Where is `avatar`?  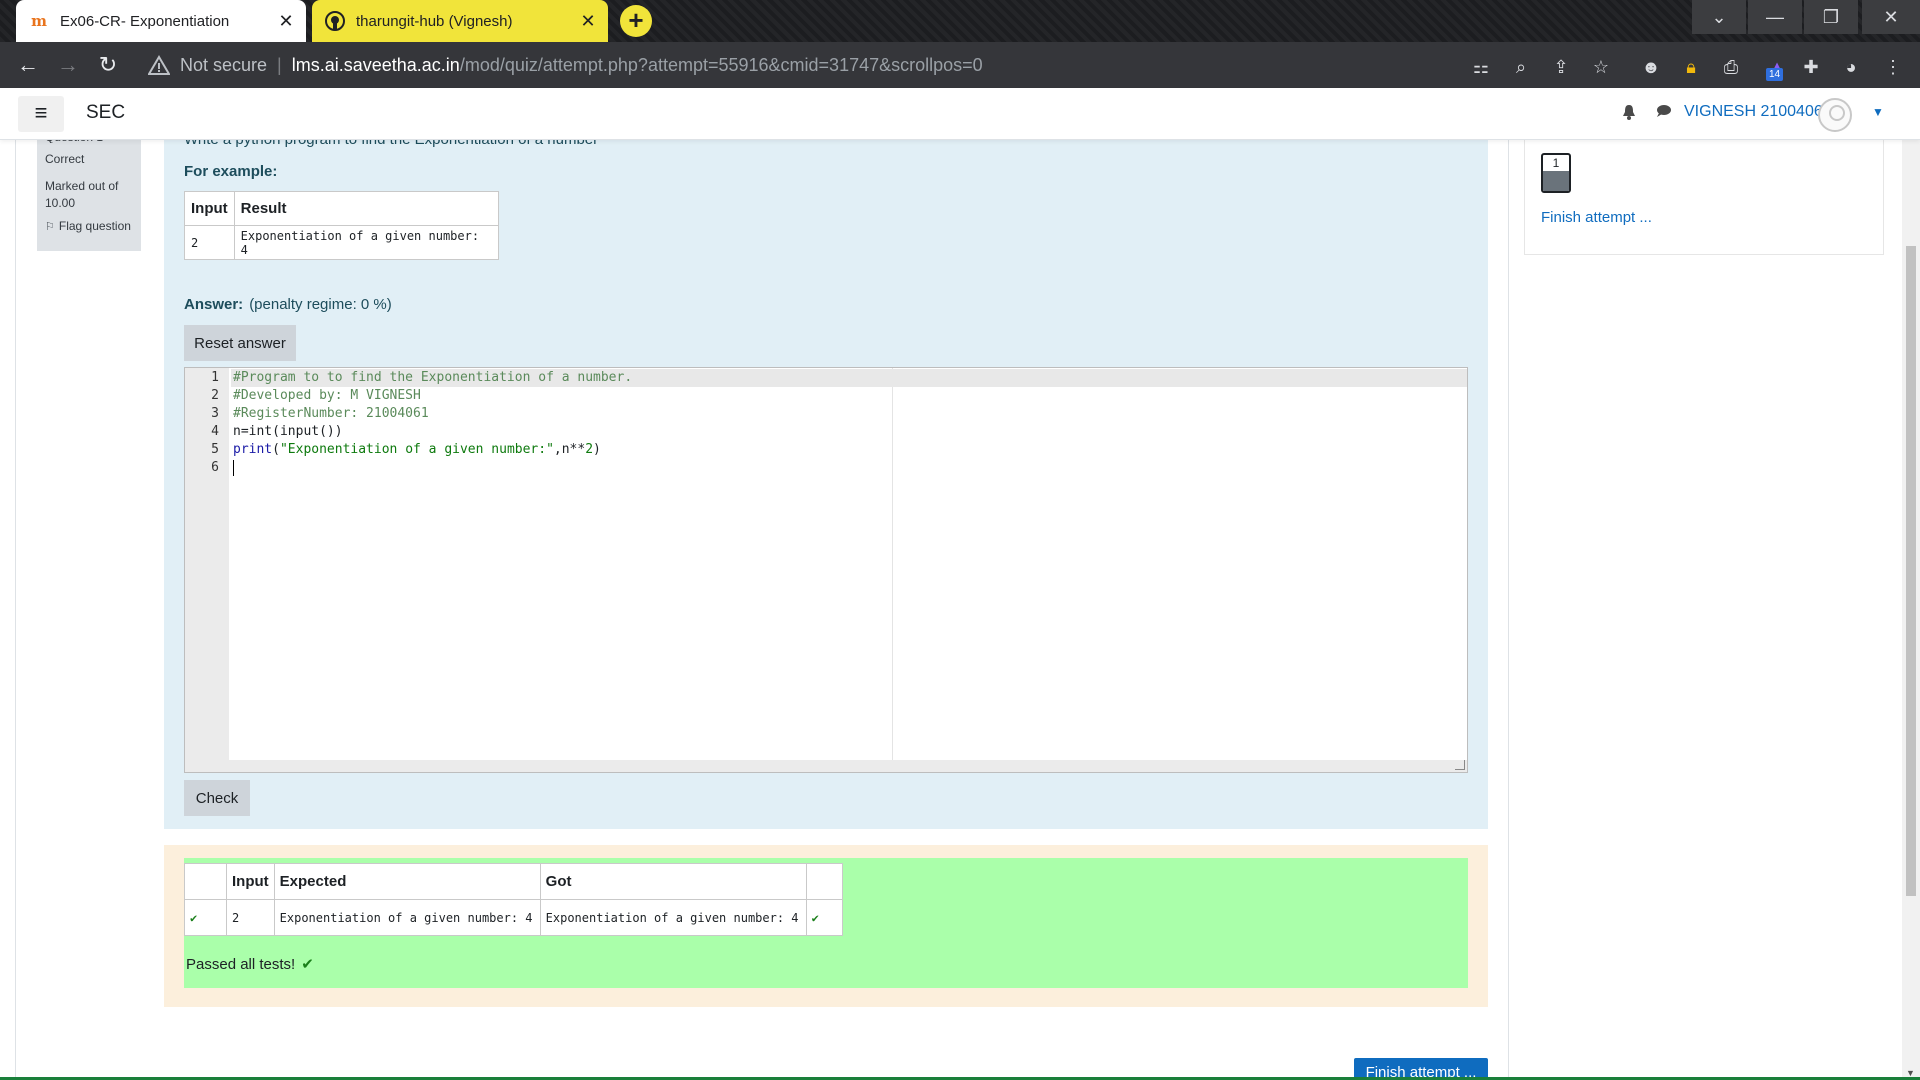 avatar is located at coordinates (1835, 115).